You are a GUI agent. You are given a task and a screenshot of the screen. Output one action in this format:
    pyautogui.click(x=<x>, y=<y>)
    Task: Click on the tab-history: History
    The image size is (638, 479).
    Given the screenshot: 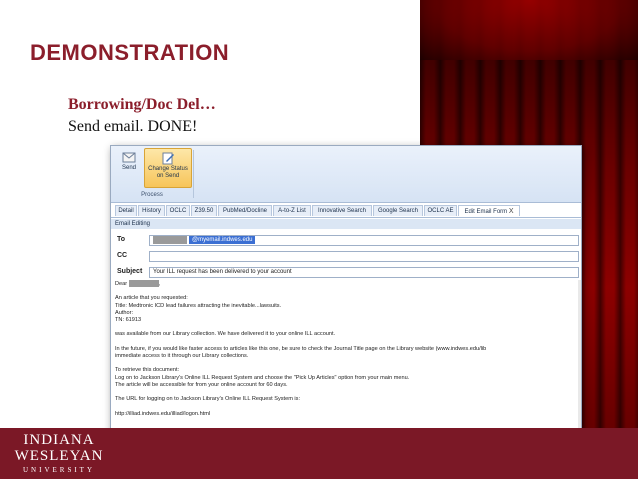 What is the action you would take?
    pyautogui.click(x=151, y=210)
    